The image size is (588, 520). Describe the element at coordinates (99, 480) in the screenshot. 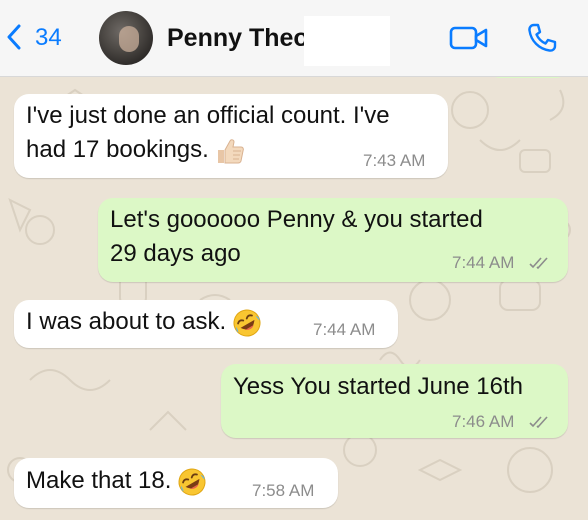

I see `message-text-line: Make that 18.` at that location.